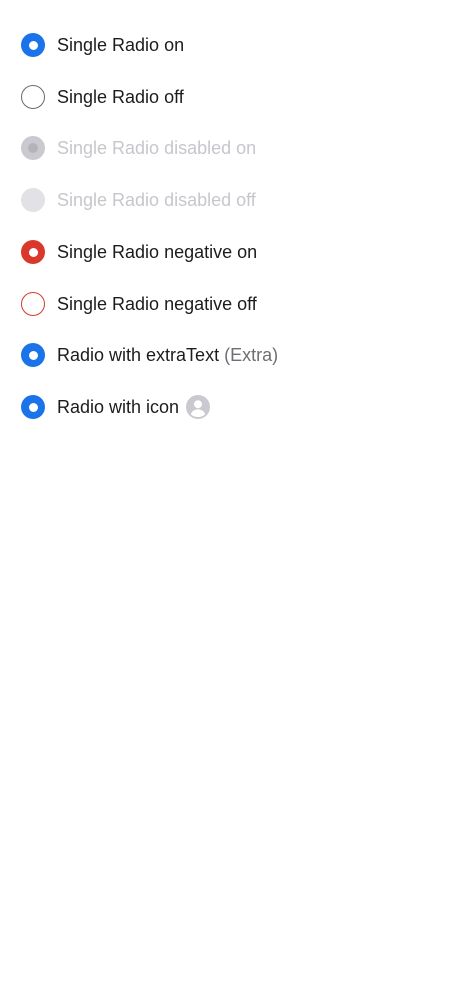  I want to click on radio-label: Single Radio on, so click(121, 44).